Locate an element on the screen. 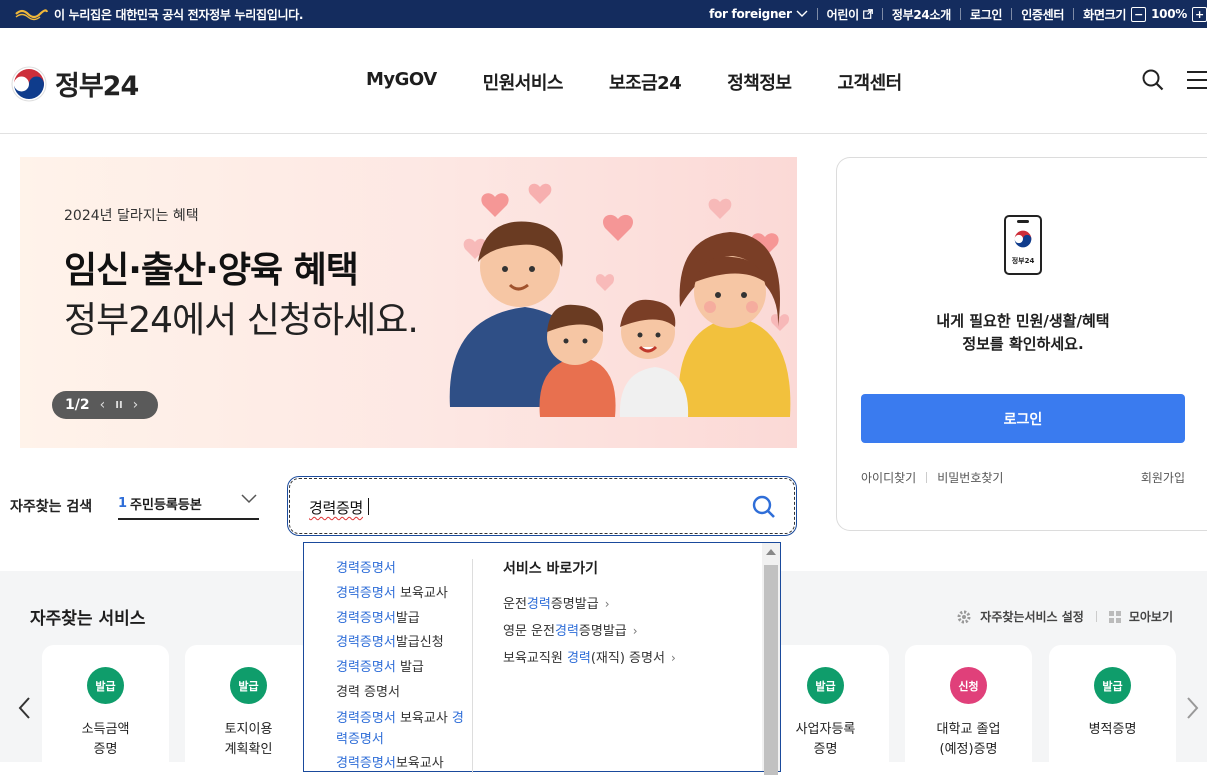 This screenshot has height=777, width=1207. banner-subheadline: 정부24에서 신청하세요. is located at coordinates (241, 320).